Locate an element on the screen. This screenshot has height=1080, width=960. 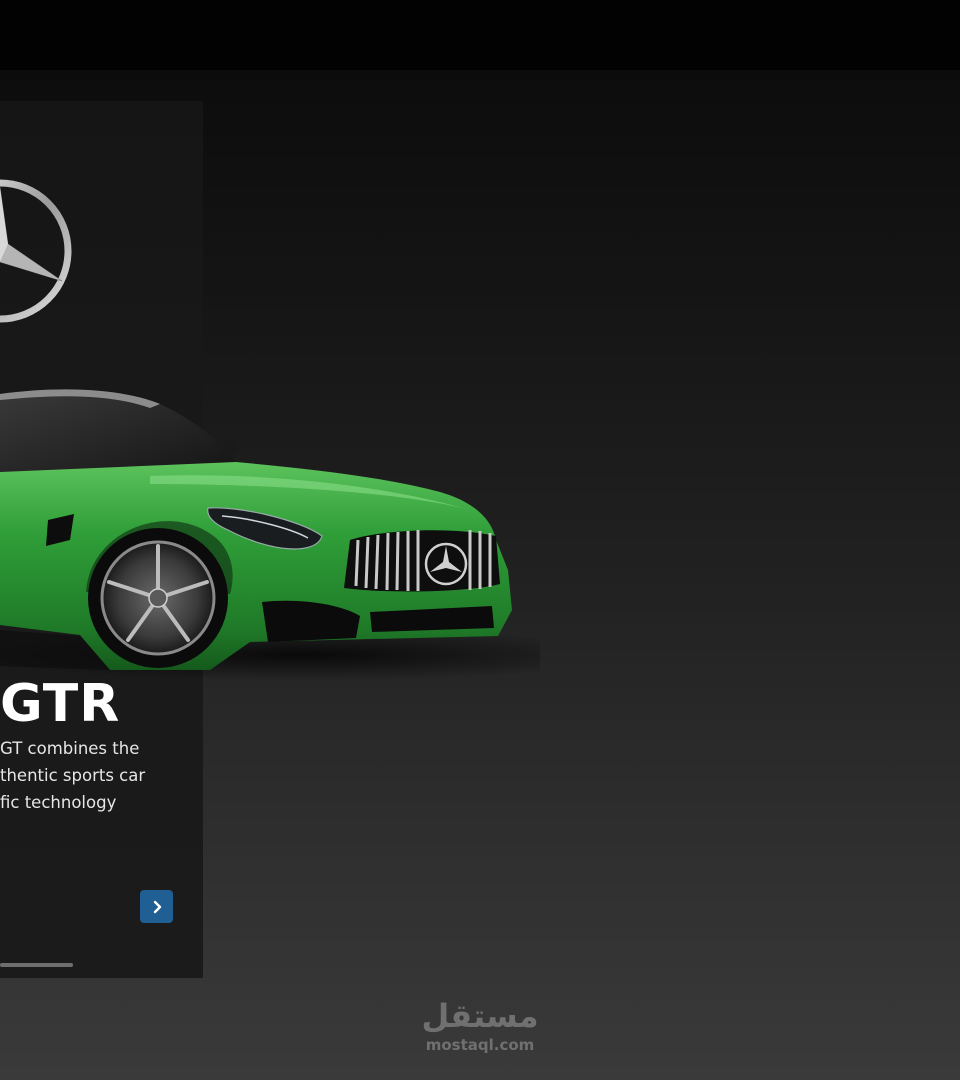
description-line: thentic sports car is located at coordinates (73, 775).